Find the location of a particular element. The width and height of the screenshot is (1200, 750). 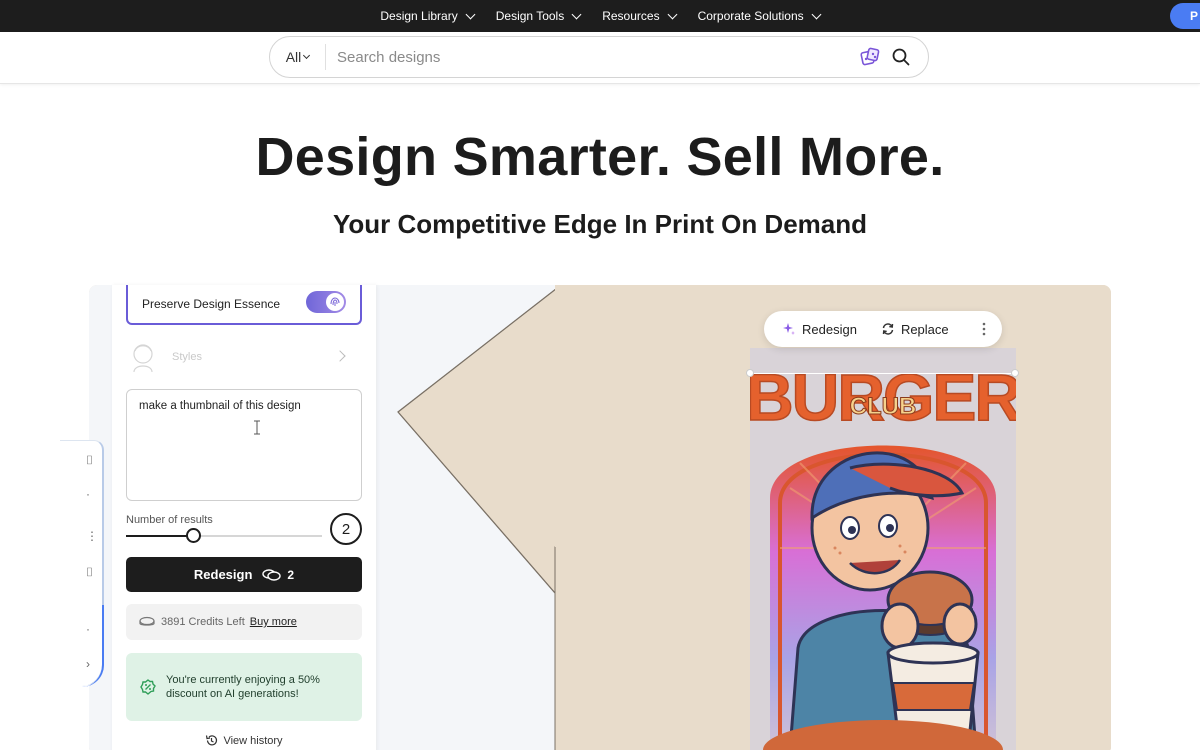

ai-dice-icon is located at coordinates (870, 56).